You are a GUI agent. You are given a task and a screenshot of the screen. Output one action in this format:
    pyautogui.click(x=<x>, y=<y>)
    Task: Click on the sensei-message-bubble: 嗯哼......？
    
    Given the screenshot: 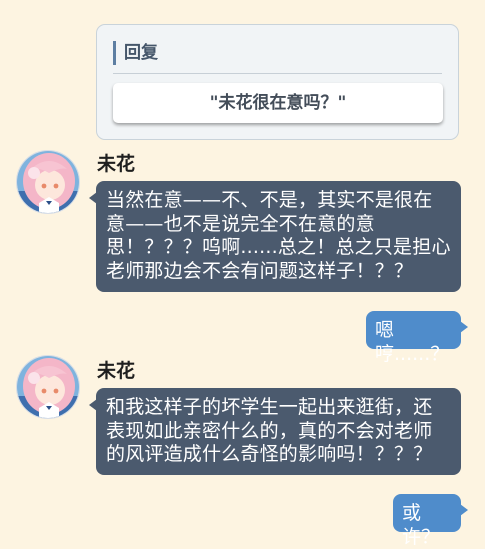 What is the action you would take?
    pyautogui.click(x=417, y=338)
    